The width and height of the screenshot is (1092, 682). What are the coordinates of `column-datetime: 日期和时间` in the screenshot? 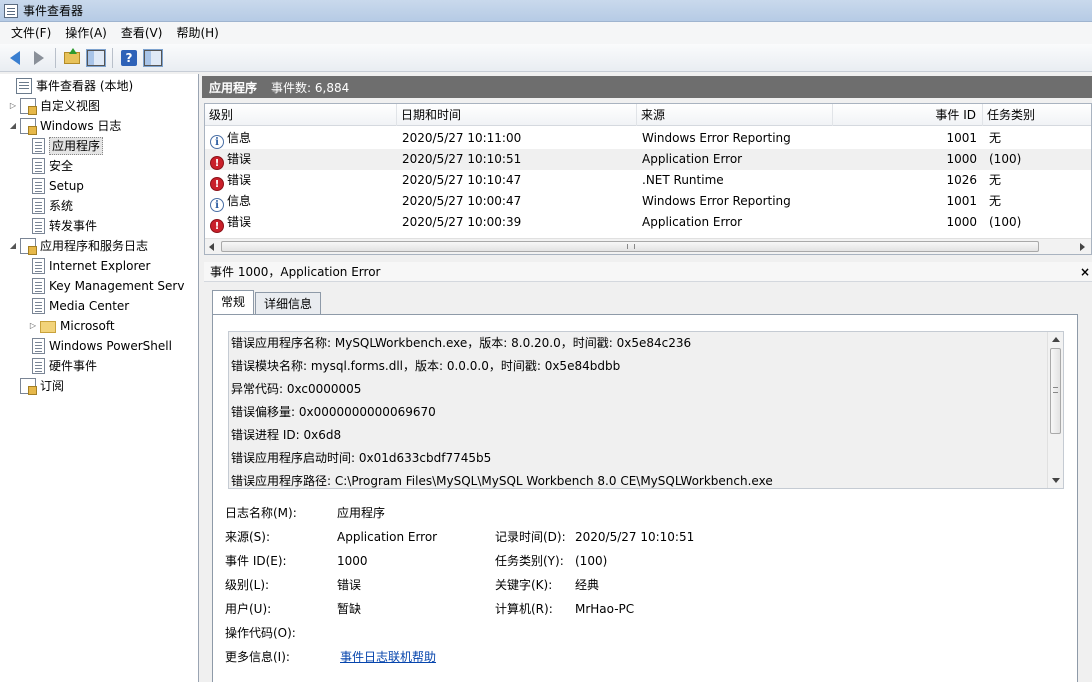 It's located at (517, 115).